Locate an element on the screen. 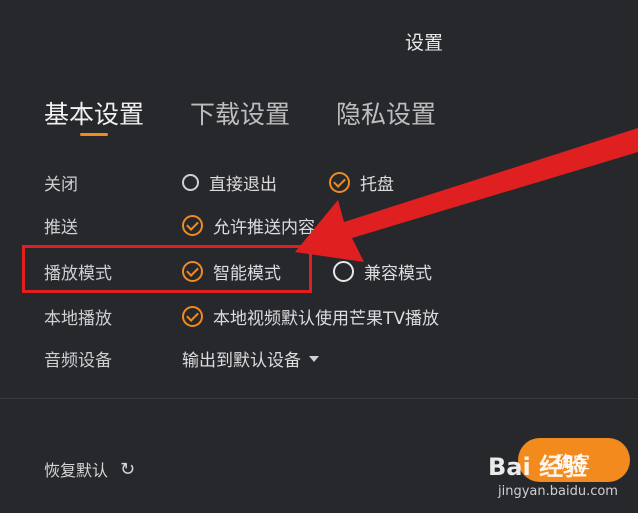 The height and width of the screenshot is (513, 638). baidu-watermark-logo: Bai 经验 is located at coordinates (538, 467).